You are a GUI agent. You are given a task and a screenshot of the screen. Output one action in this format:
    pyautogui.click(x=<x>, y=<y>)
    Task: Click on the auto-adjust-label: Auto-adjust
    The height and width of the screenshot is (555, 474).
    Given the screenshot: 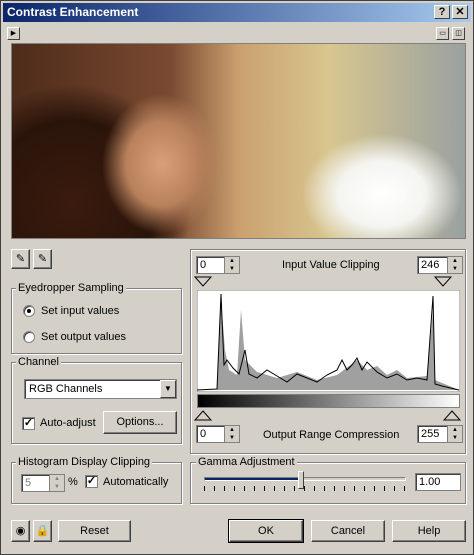 What is the action you would take?
    pyautogui.click(x=68, y=423)
    